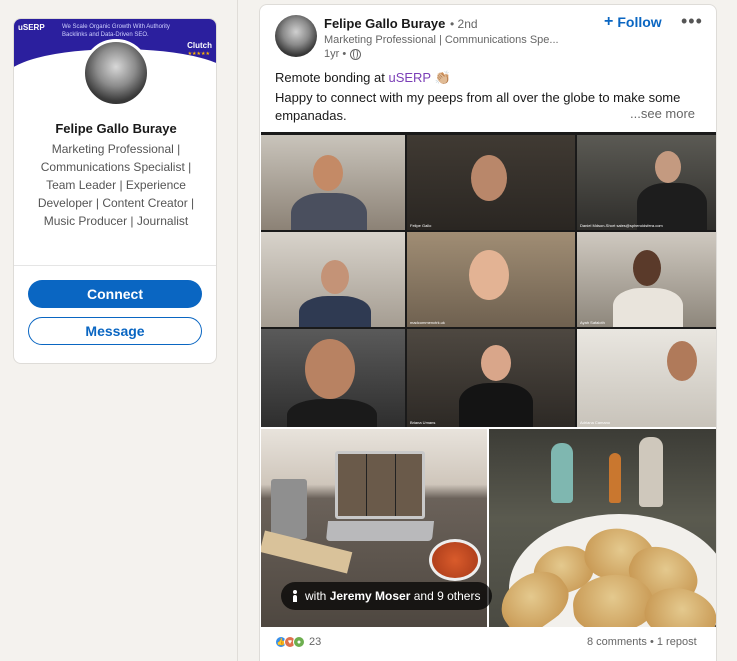 This screenshot has height=661, width=737. Describe the element at coordinates (289, 509) in the screenshot. I see `baking-tray` at that location.